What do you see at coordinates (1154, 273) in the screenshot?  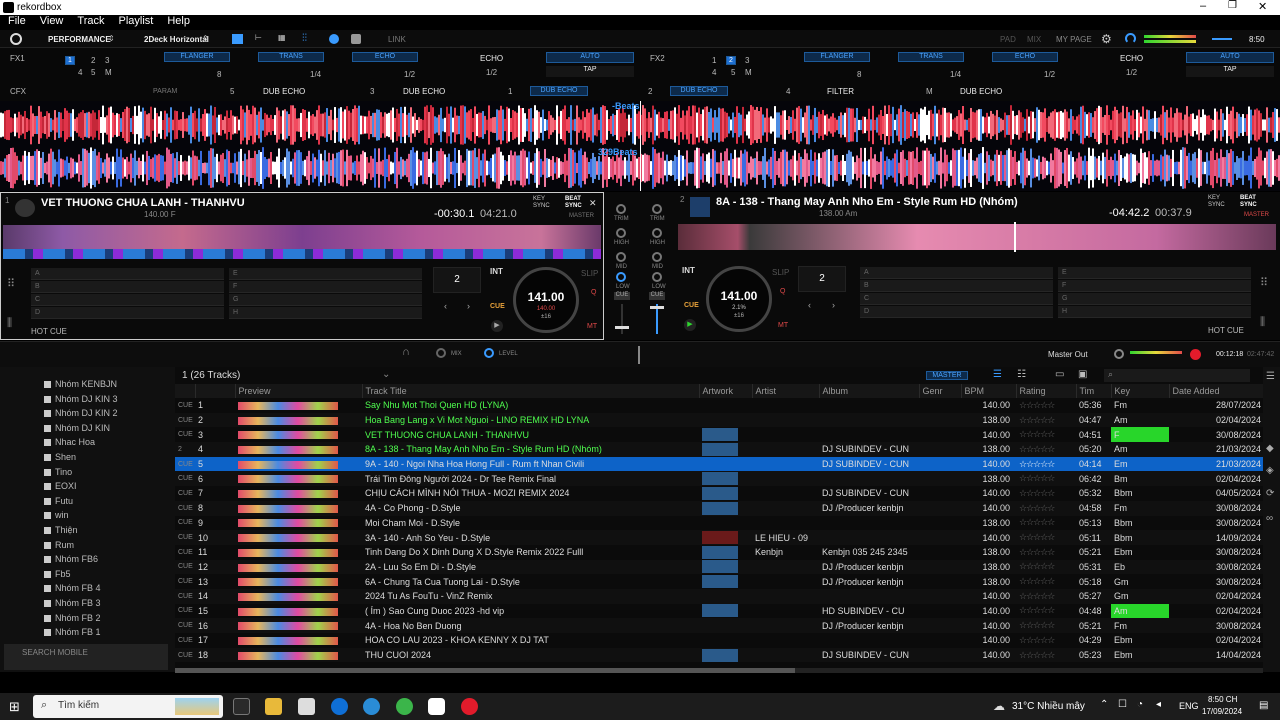 I see `deck2-hotcue-e: E` at bounding box center [1154, 273].